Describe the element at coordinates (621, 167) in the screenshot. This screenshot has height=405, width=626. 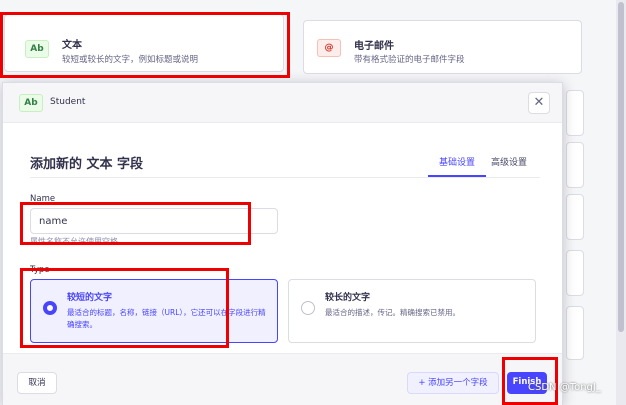
I see `scrollbar-thumb` at that location.